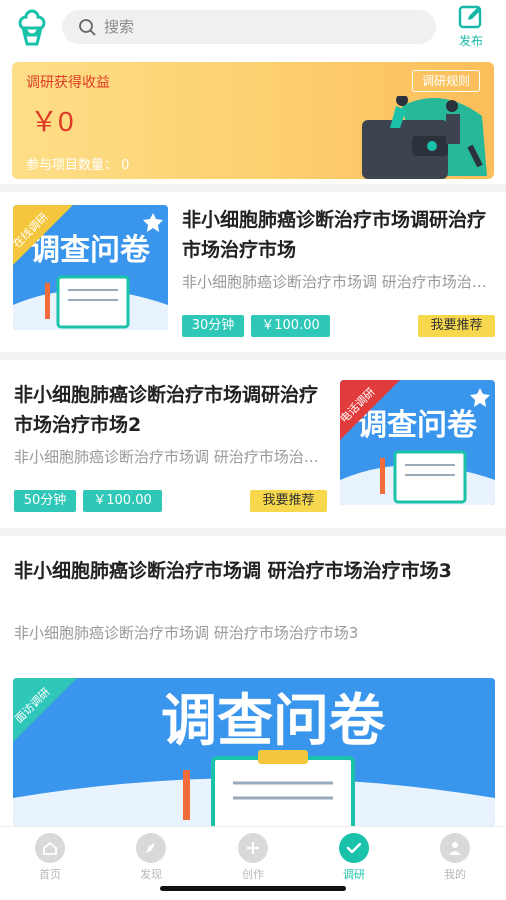 The height and width of the screenshot is (900, 506). I want to click on project-count-label: 参与项目数量：, so click(72, 165).